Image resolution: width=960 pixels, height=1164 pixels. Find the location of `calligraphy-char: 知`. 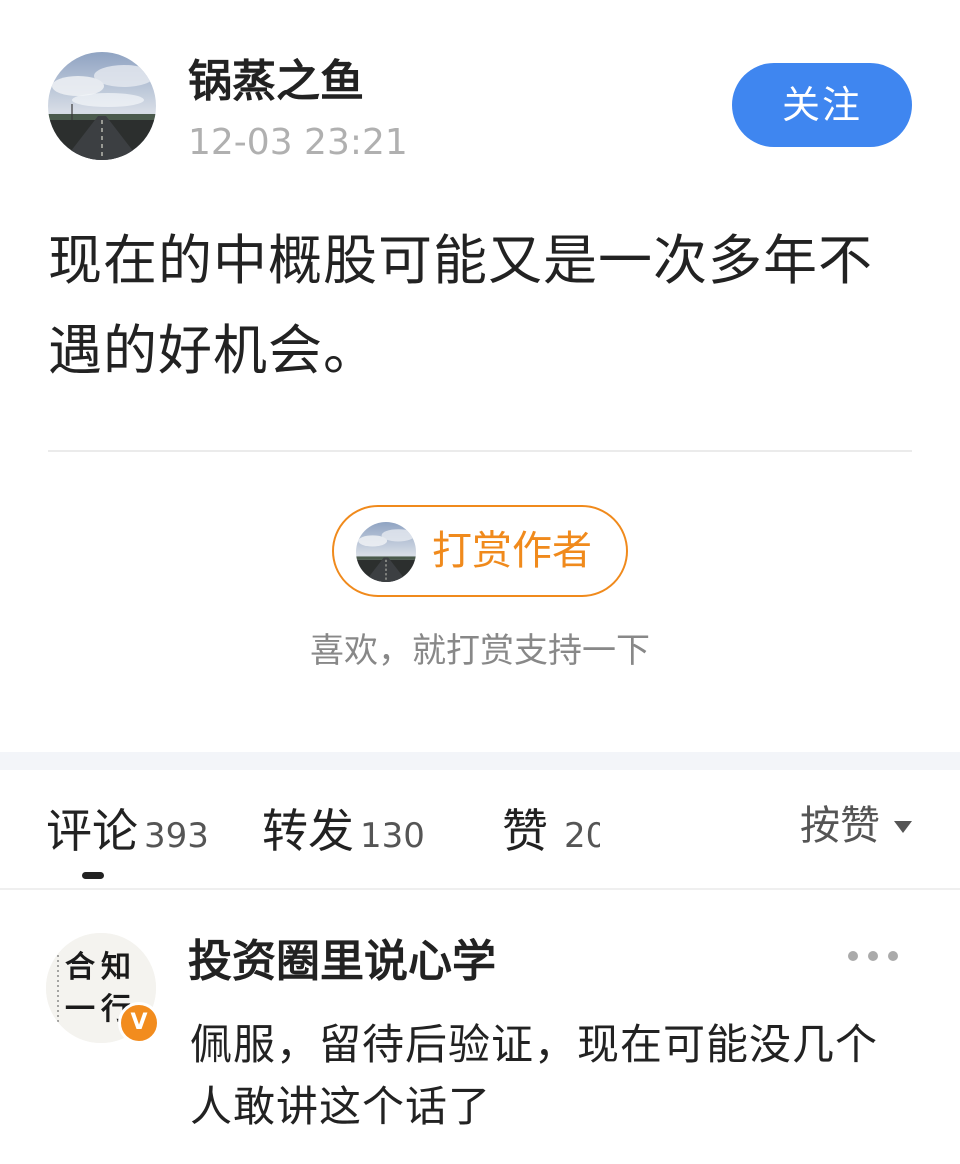

calligraphy-char: 知 is located at coordinates (116, 967).